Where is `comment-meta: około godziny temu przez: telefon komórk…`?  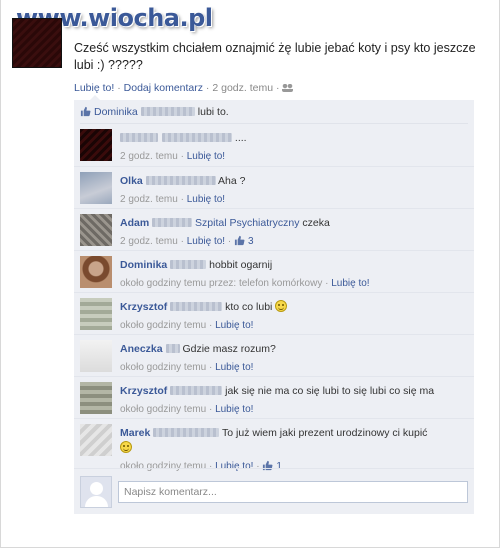
comment-meta: około godziny temu przez: telefon komórk… is located at coordinates (294, 283).